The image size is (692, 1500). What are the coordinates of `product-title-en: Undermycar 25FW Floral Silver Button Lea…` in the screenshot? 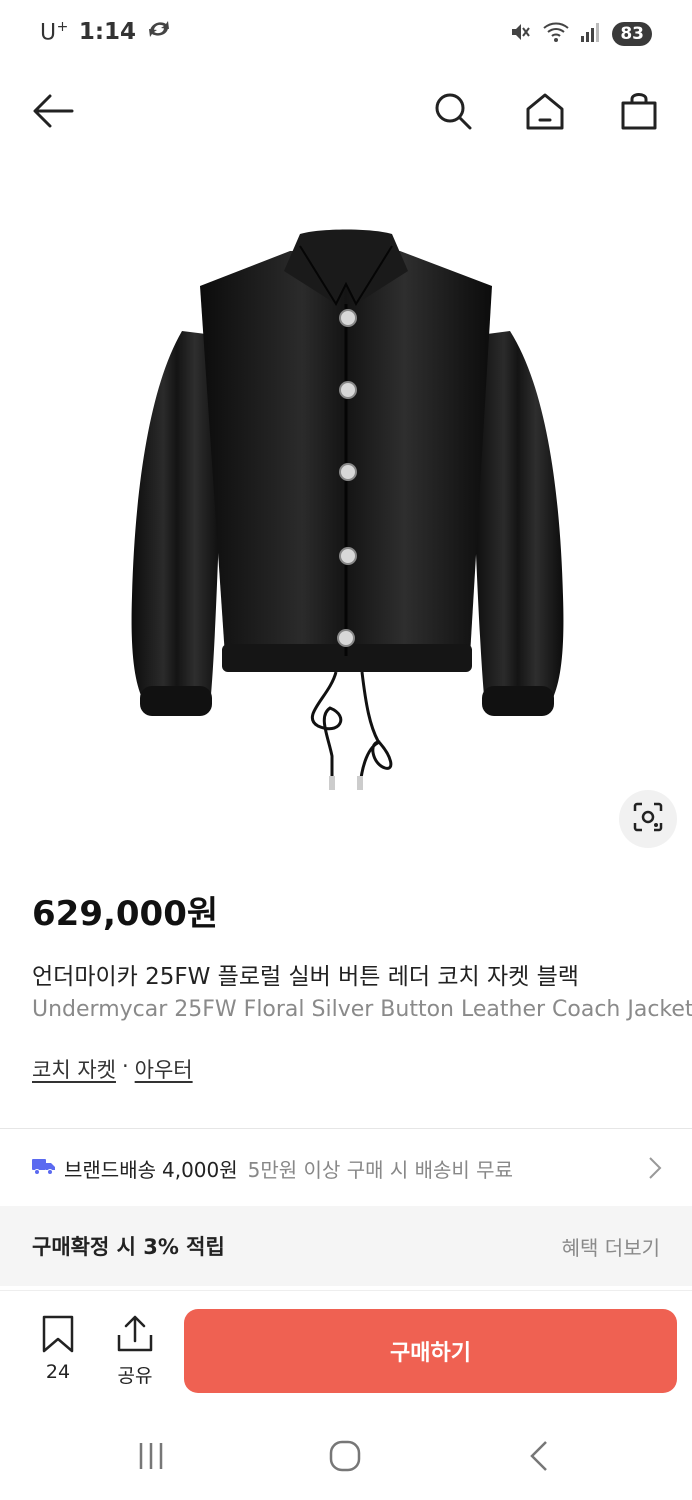 It's located at (362, 1009).